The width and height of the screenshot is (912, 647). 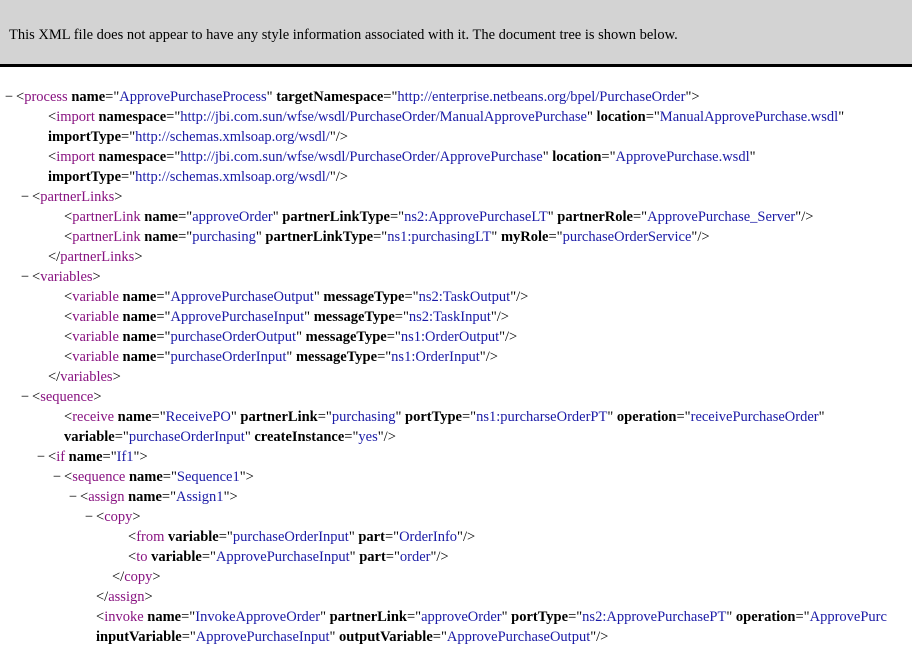 I want to click on xml-line-content: <sequence name="Sequence1">, so click(x=159, y=477).